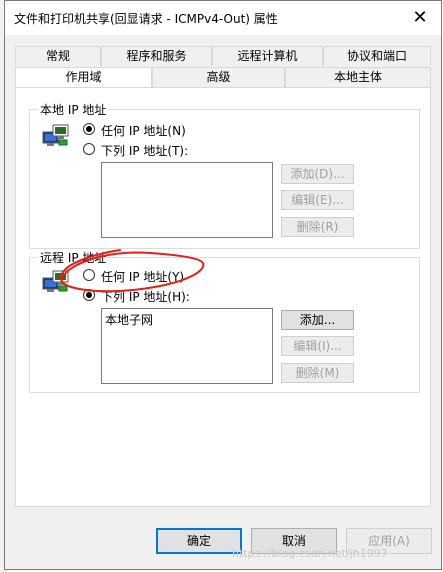  I want to click on remote-list-ip-label: 下列 IP 地址(H):, so click(145, 297).